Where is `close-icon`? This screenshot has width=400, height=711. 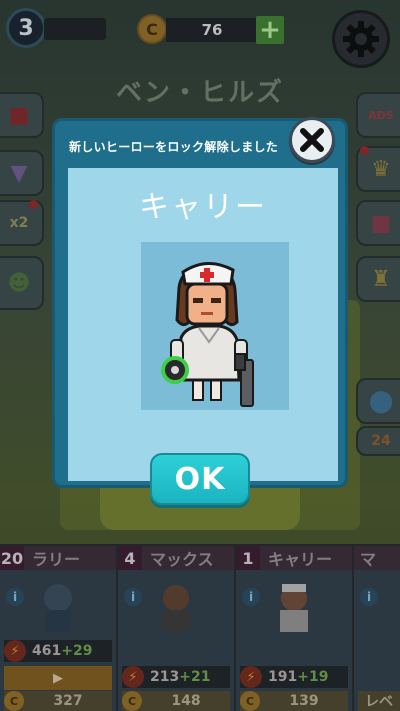 close-icon is located at coordinates (312, 140).